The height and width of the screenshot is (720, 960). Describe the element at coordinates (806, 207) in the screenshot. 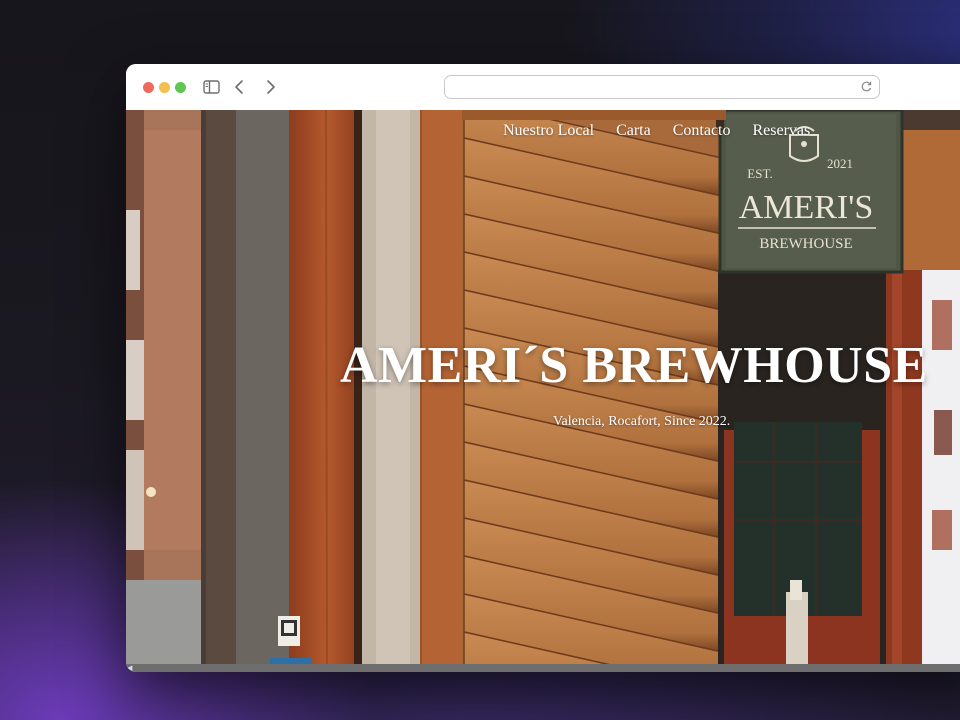

I see `sign-name-text: AMERI'S` at that location.